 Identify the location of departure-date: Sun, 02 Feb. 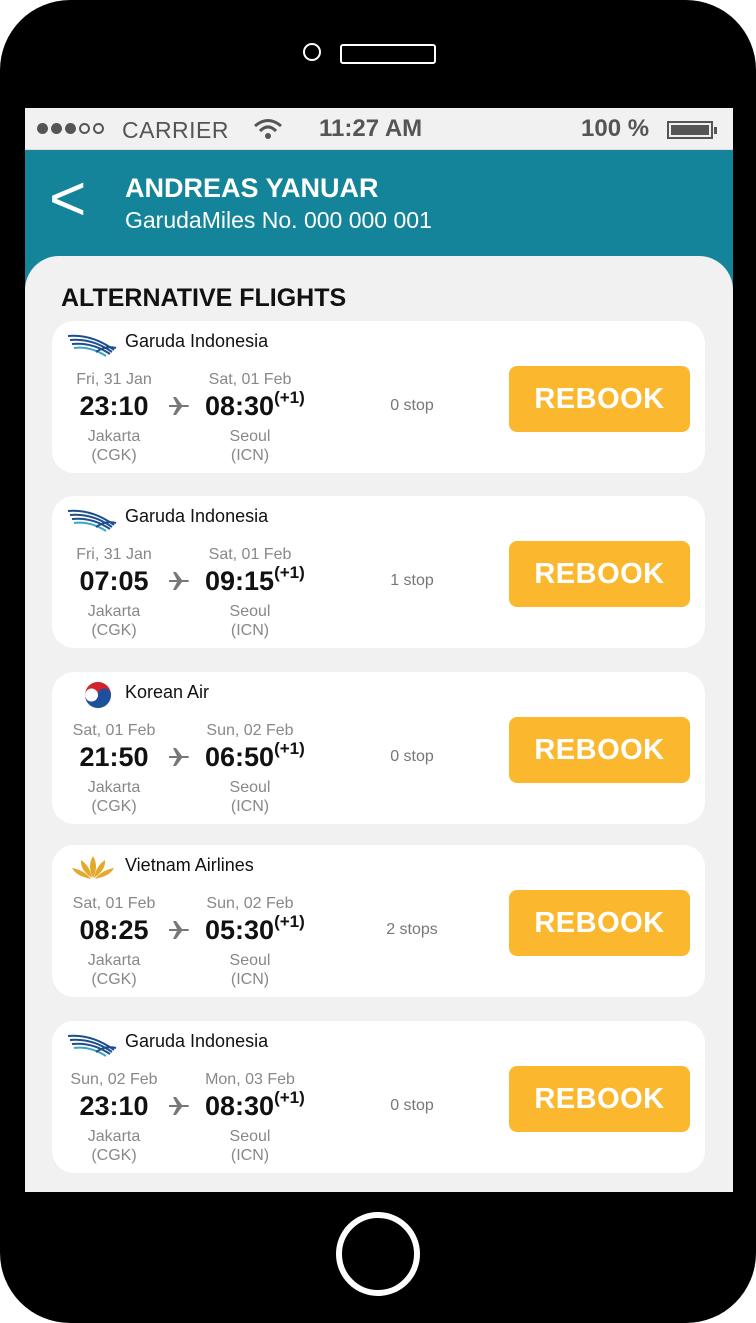
(114, 1079).